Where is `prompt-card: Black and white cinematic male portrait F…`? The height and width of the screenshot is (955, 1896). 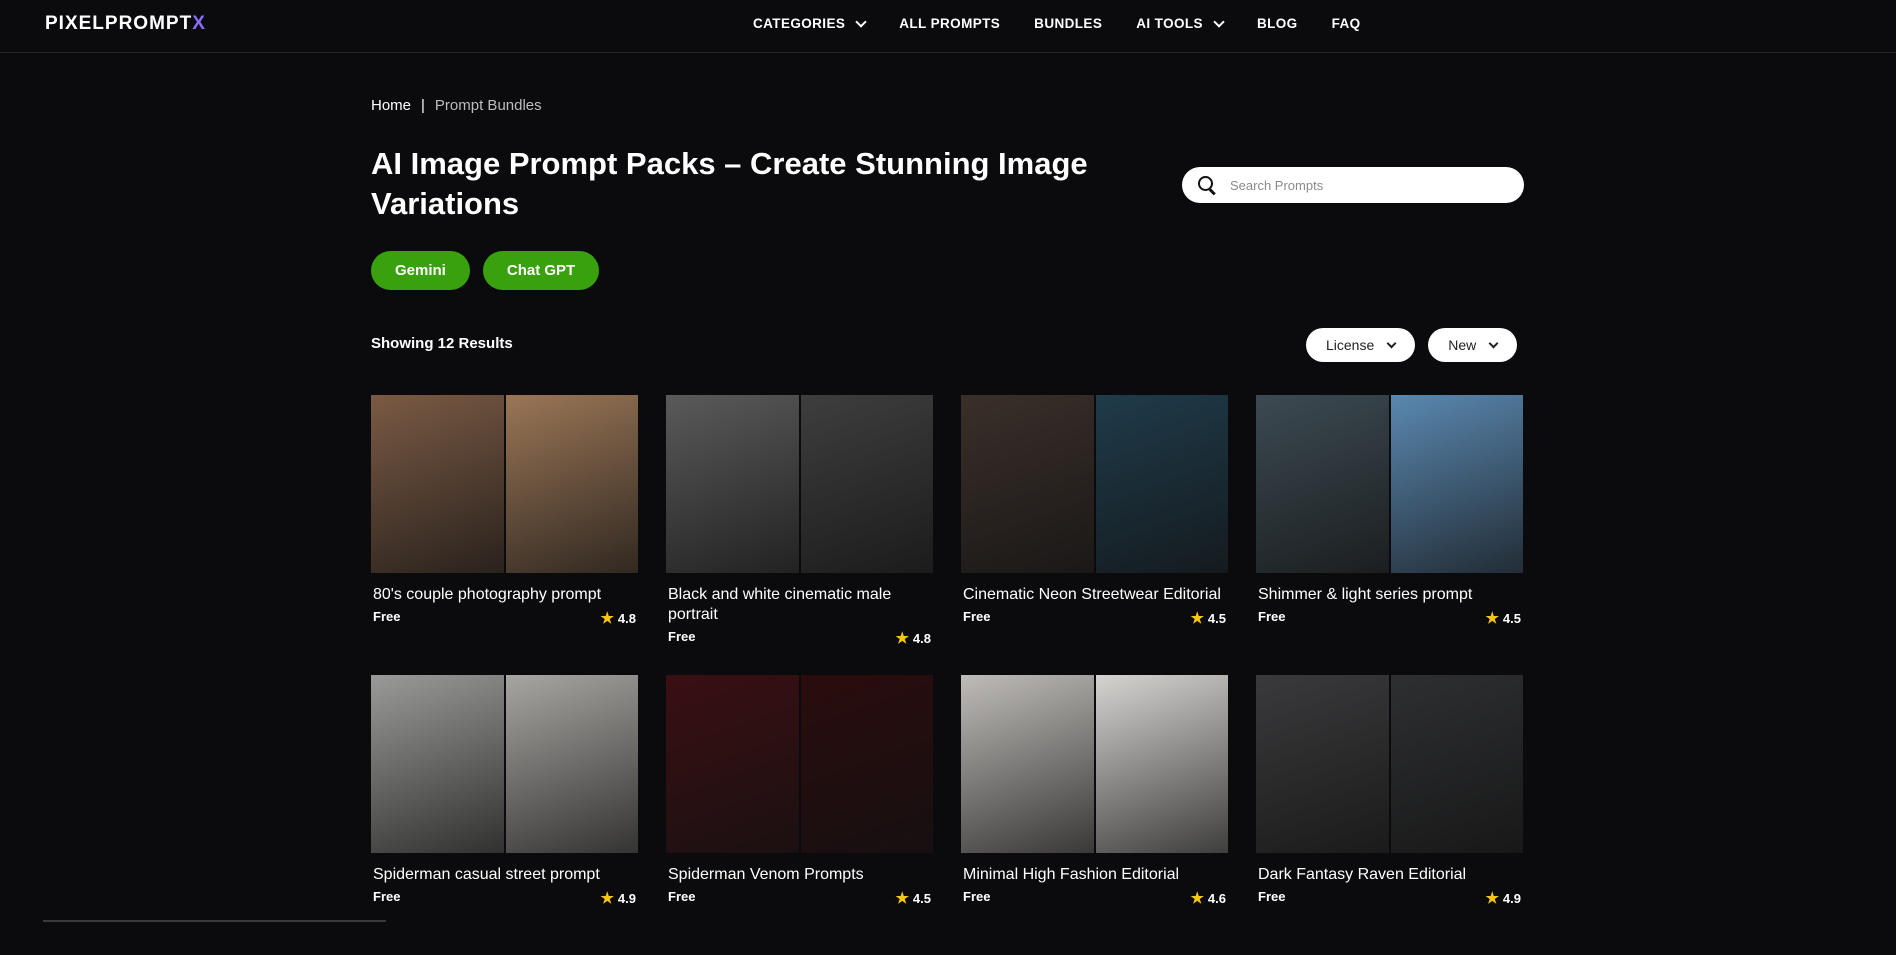 prompt-card: Black and white cinematic male portrait F… is located at coordinates (799, 535).